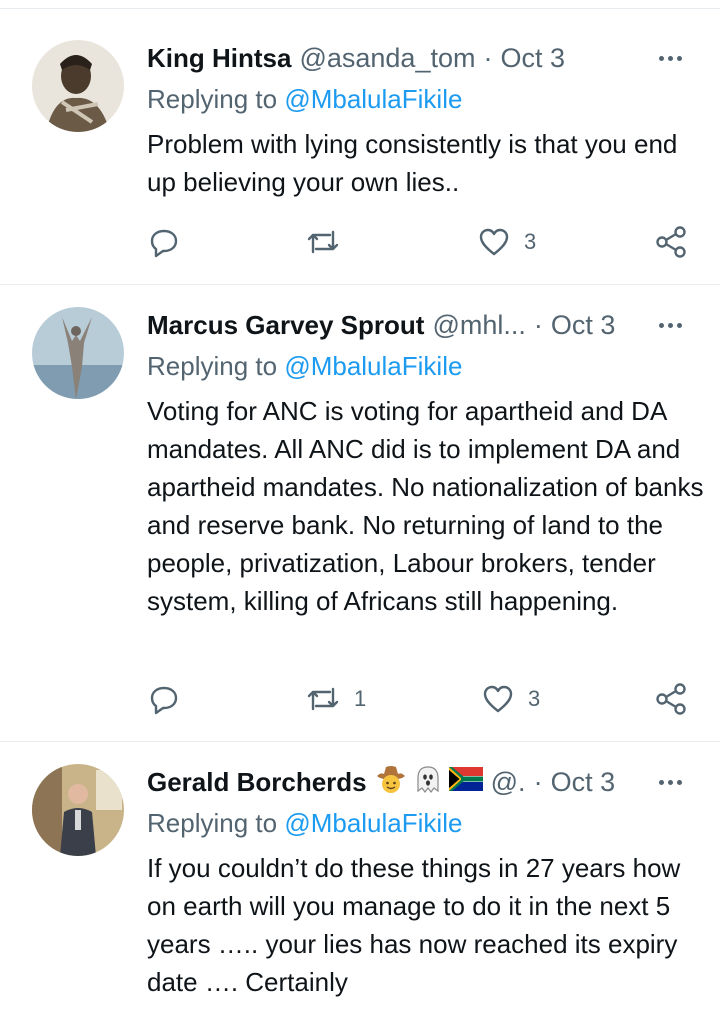  What do you see at coordinates (387, 58) in the screenshot?
I see `author-handle: @asanda_tom` at bounding box center [387, 58].